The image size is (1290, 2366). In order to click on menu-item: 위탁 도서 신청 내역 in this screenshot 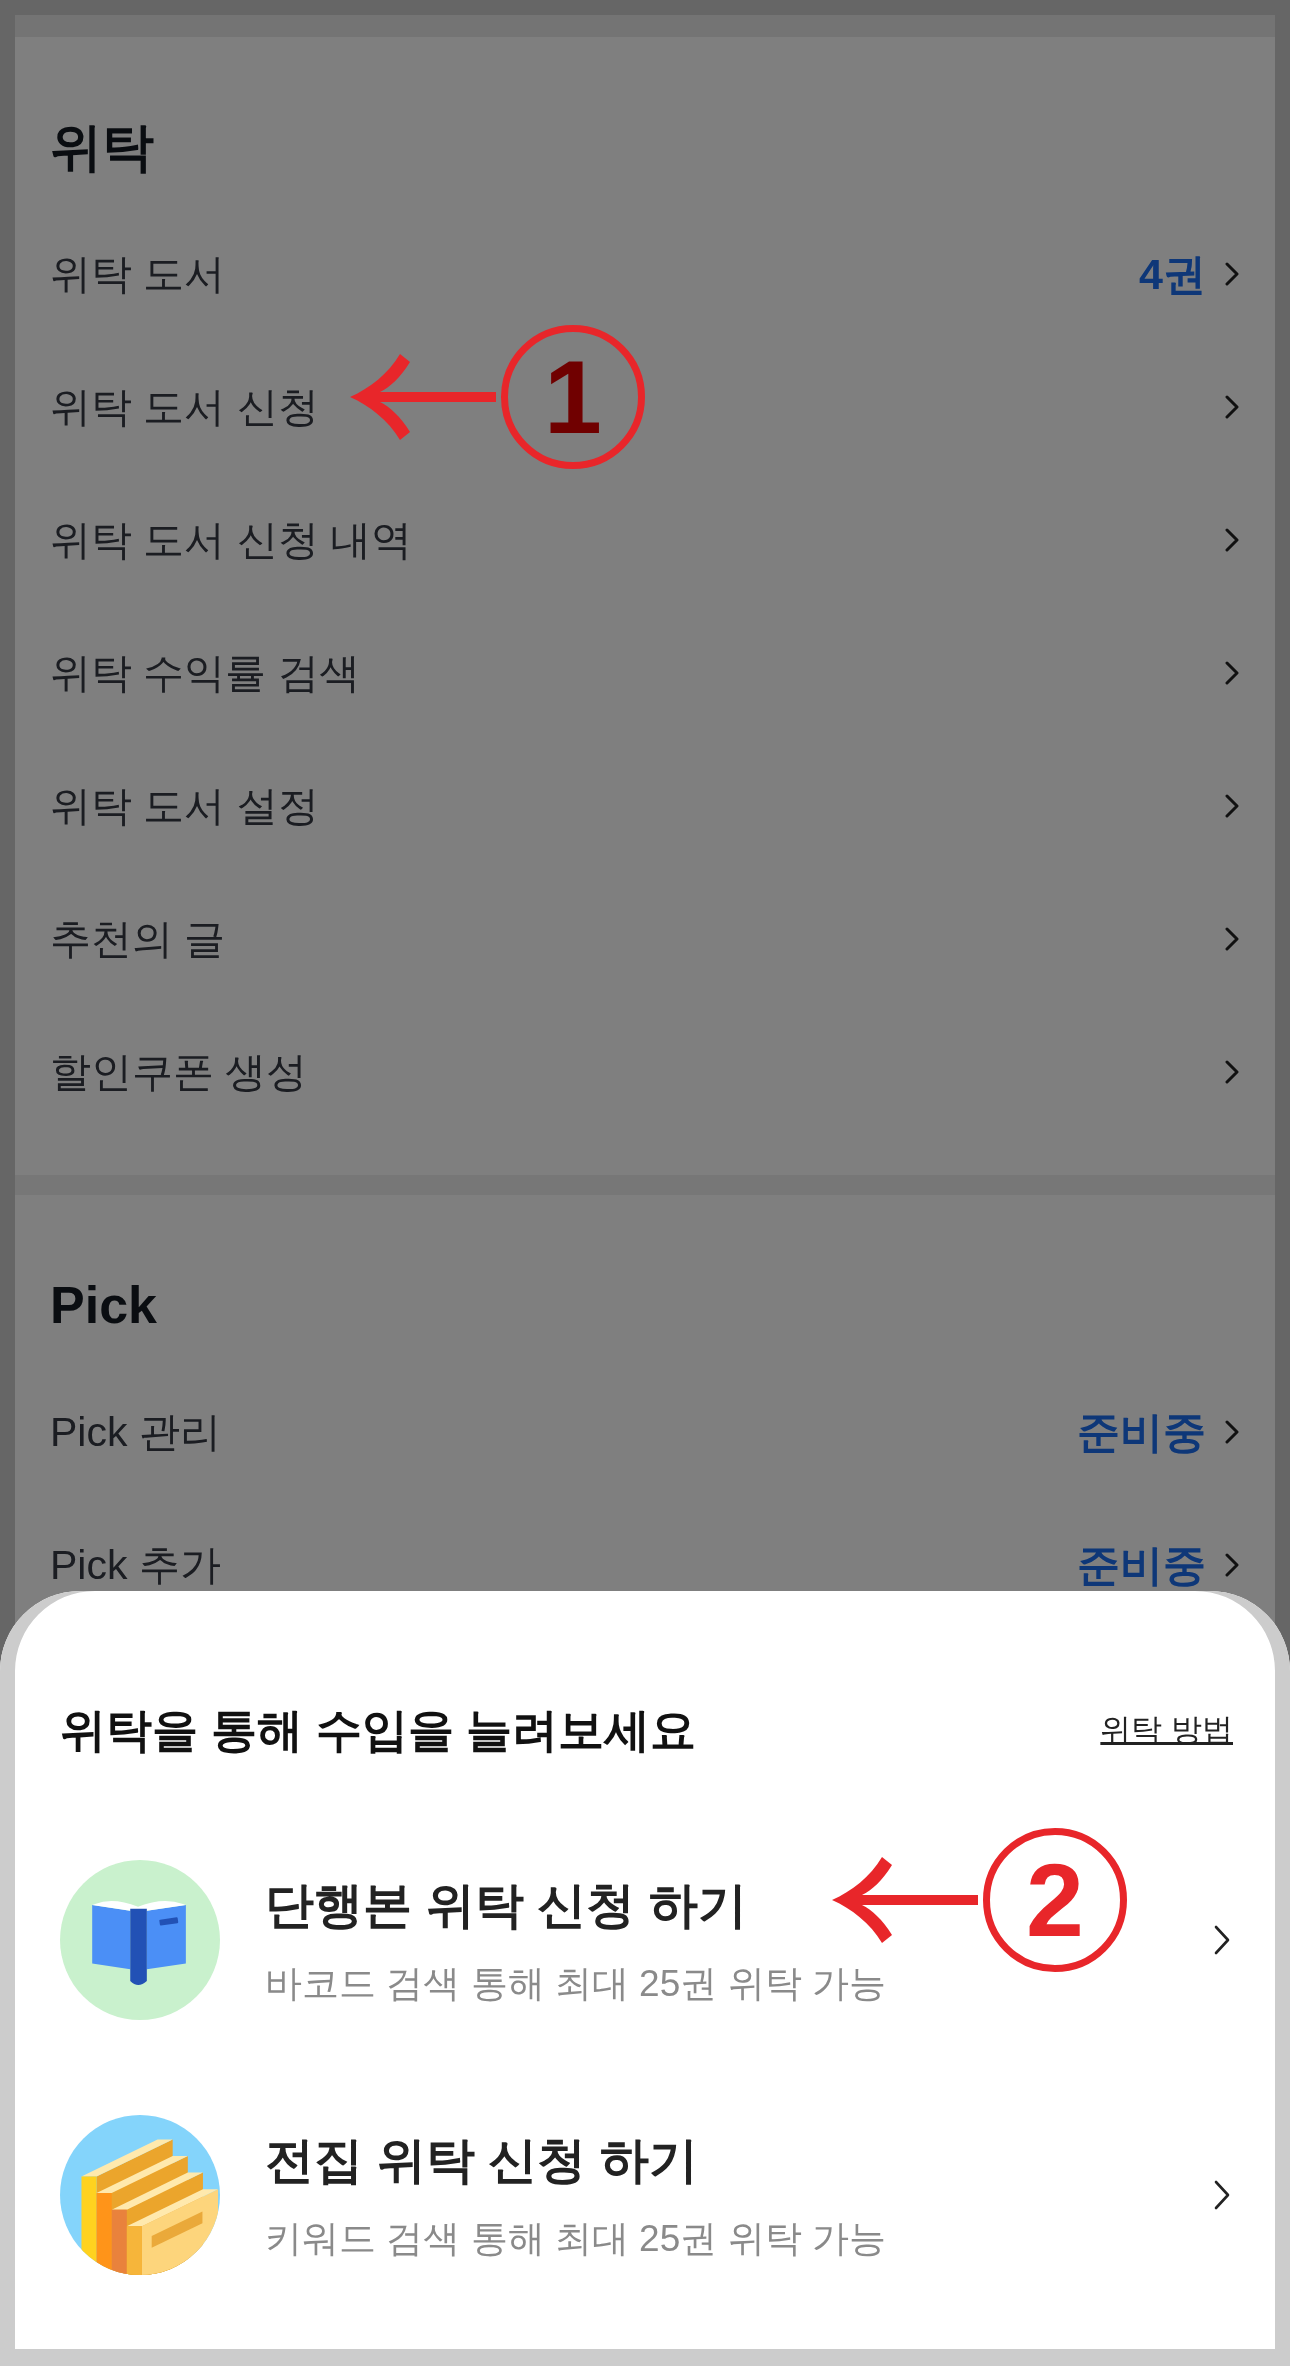, I will do `click(231, 539)`.